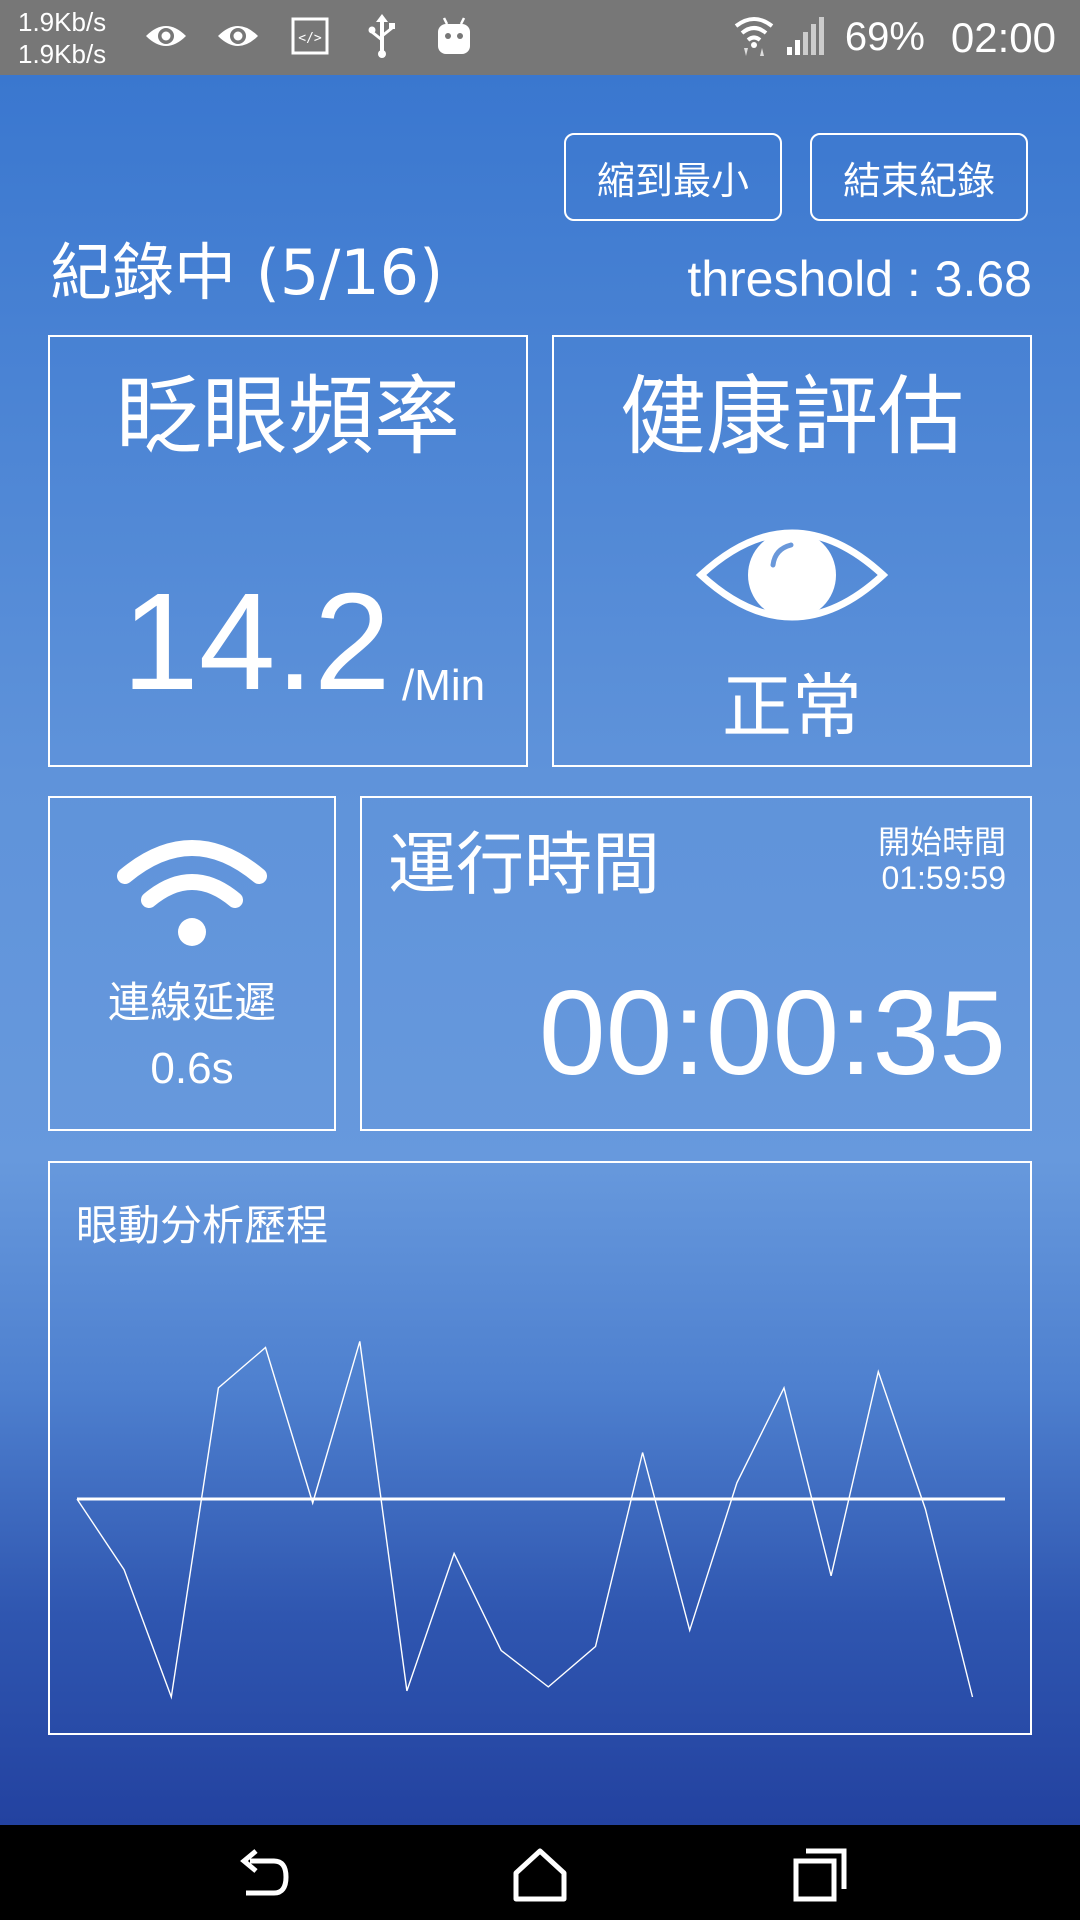 The width and height of the screenshot is (1080, 1920). I want to click on health-status: 正常, so click(792, 707).